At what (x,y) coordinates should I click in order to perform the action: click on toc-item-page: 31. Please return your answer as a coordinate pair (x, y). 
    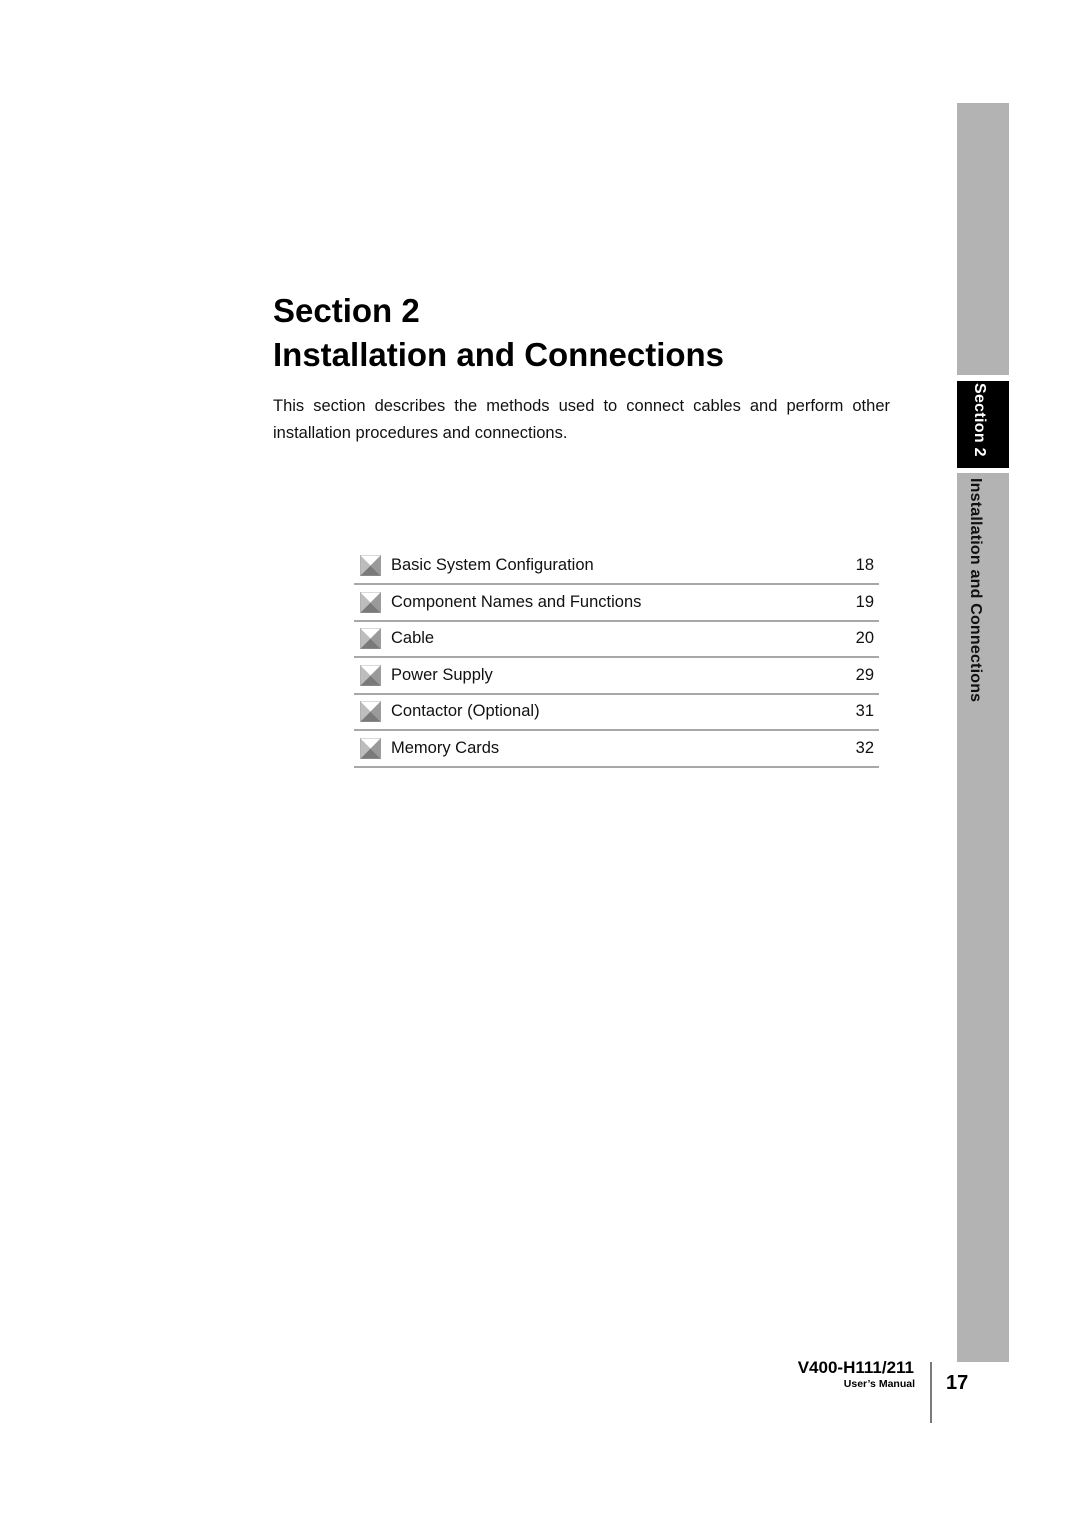
    Looking at the image, I should click on (864, 711).